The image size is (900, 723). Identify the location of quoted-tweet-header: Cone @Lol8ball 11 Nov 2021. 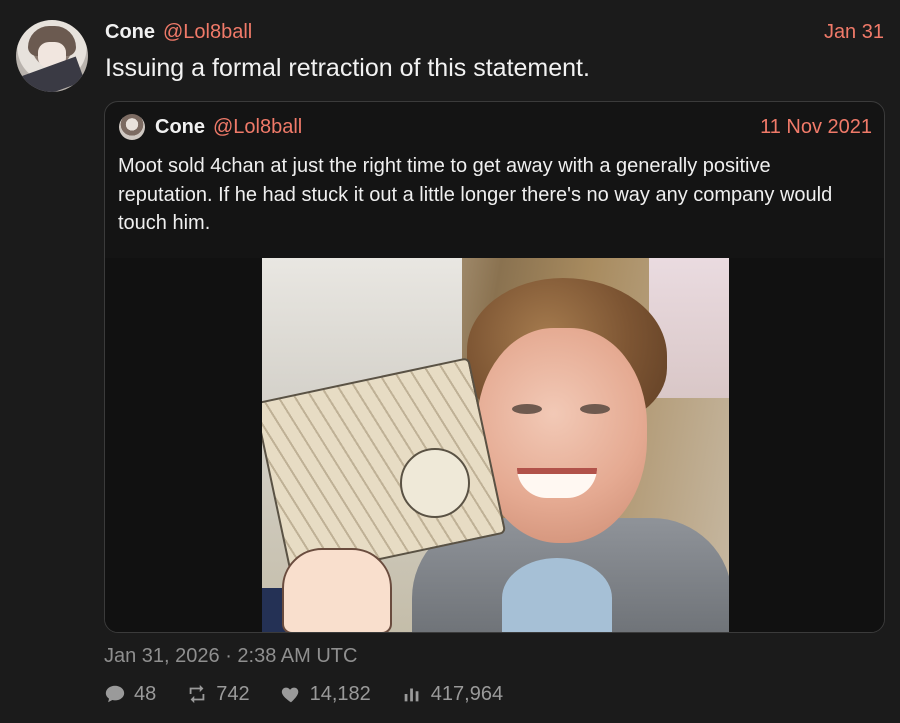
(495, 127).